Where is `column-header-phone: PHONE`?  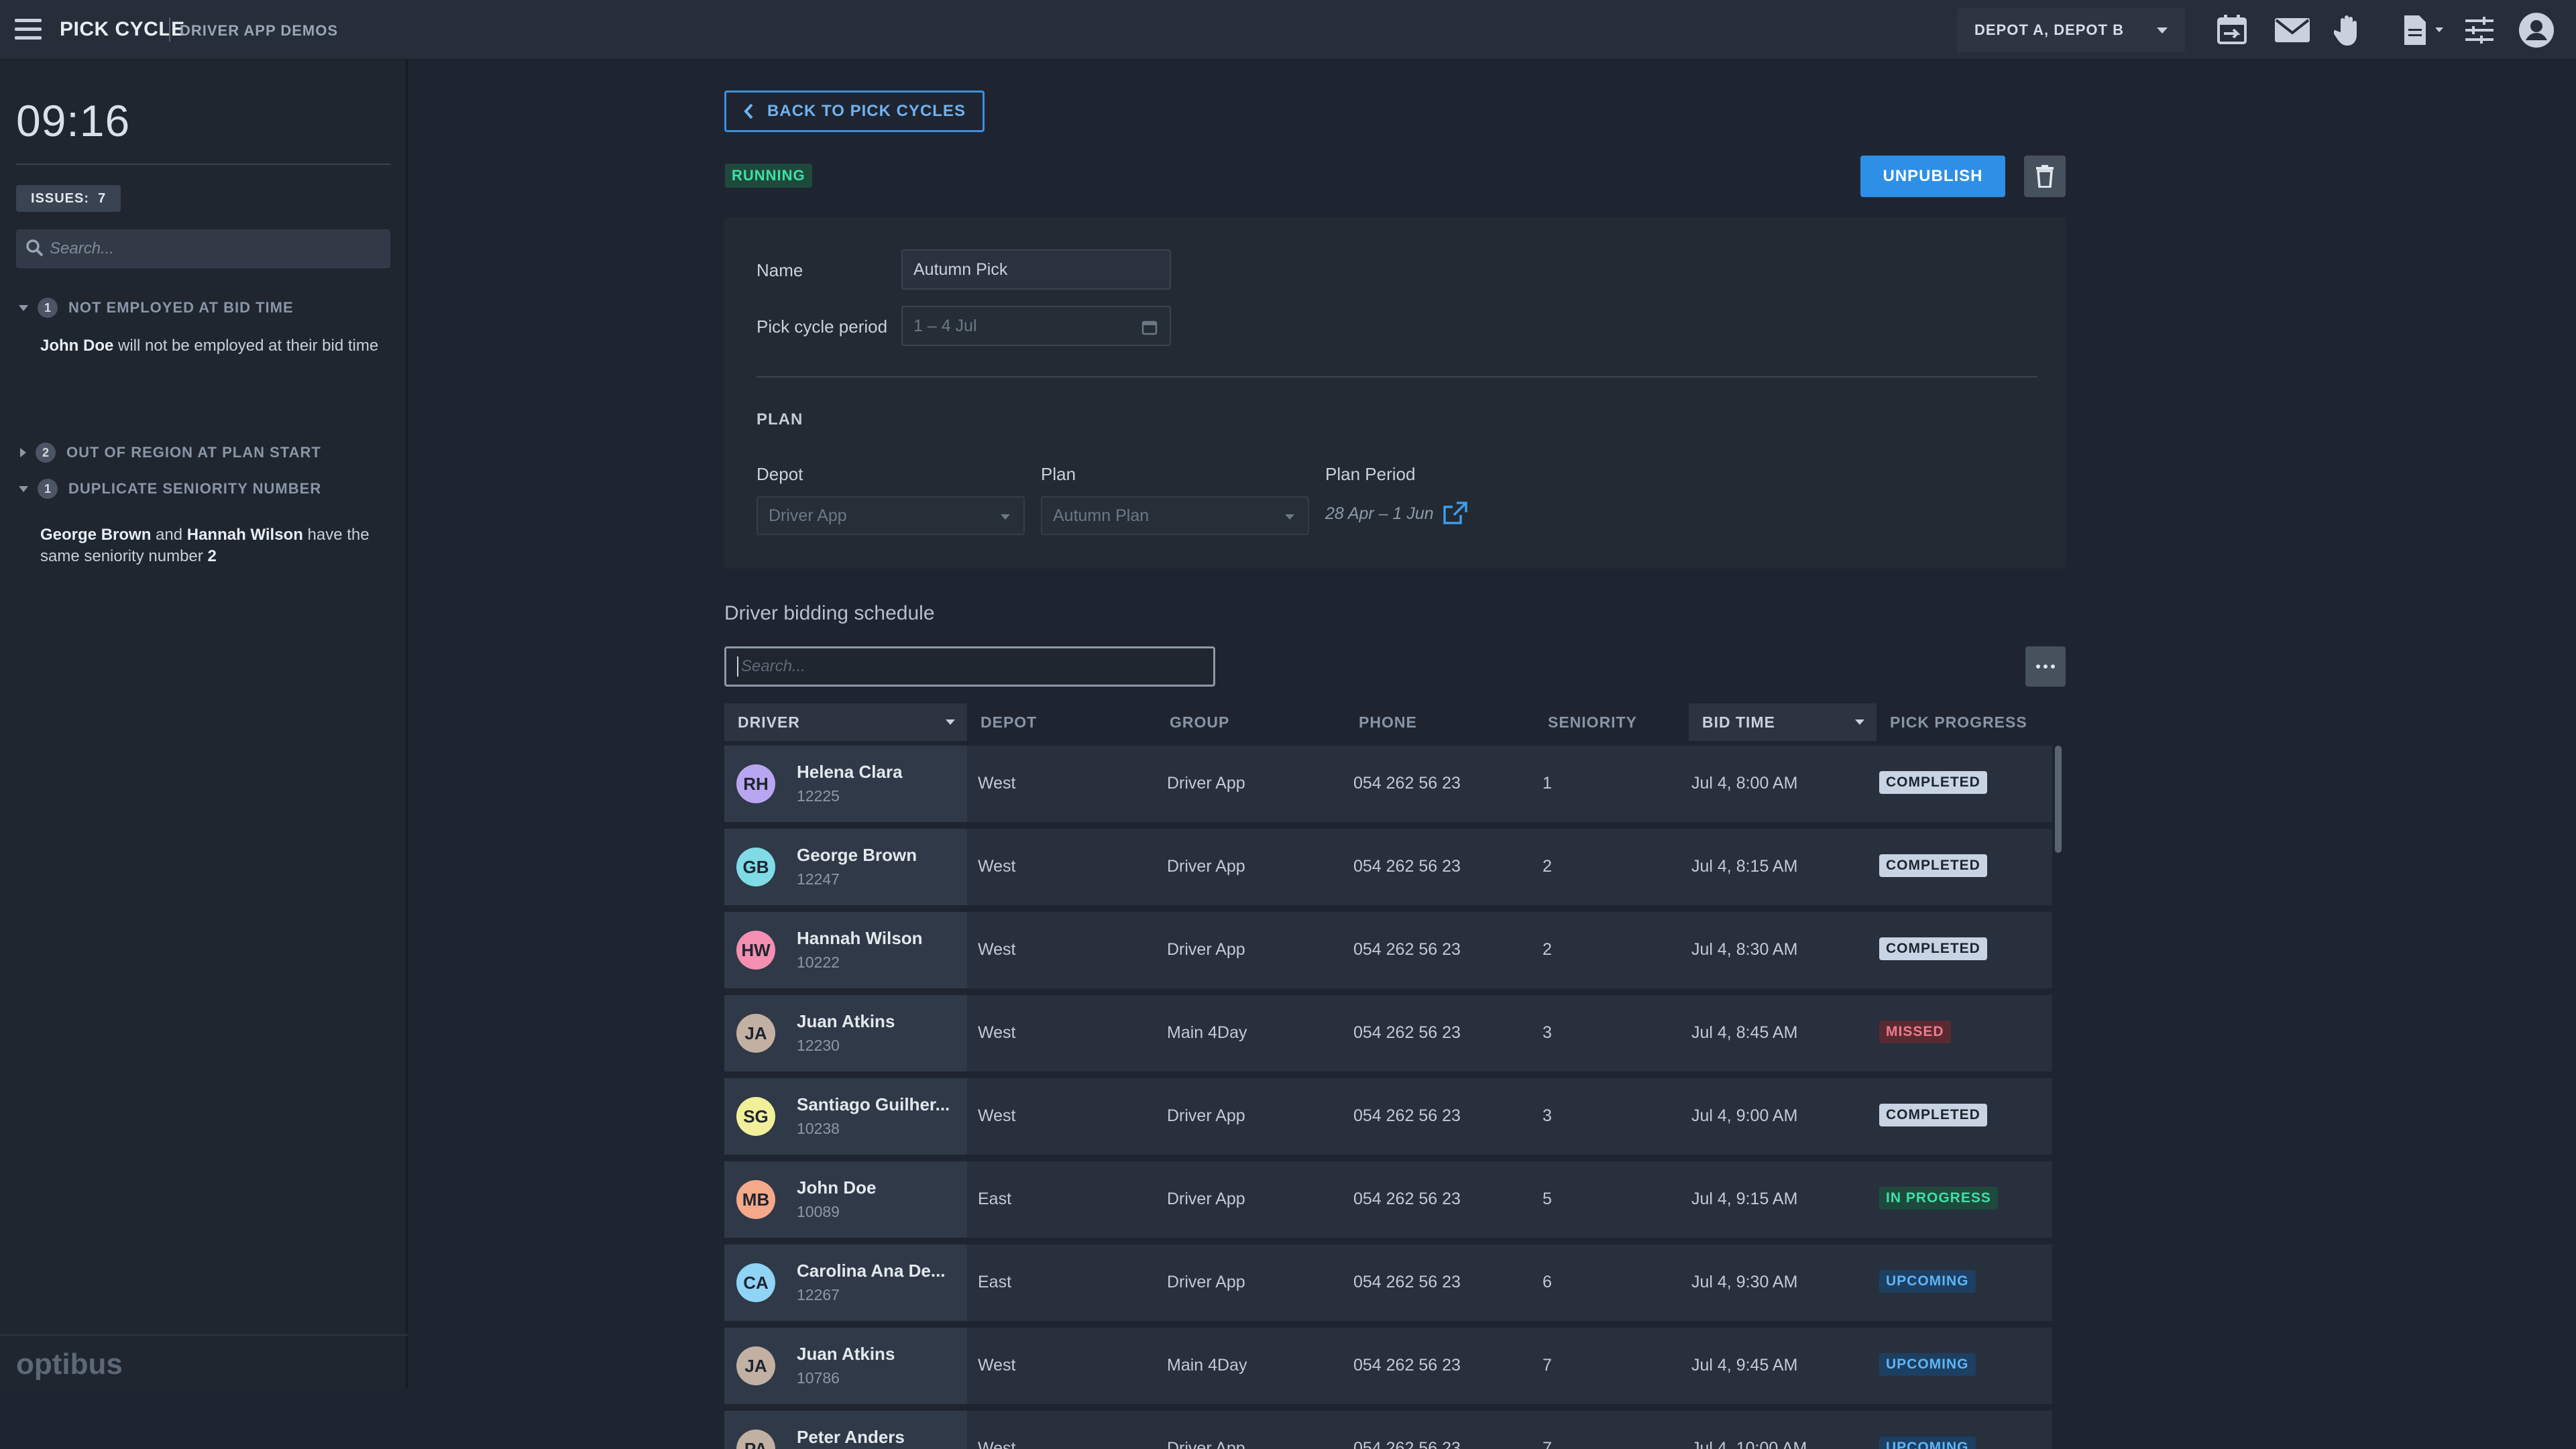 column-header-phone: PHONE is located at coordinates (1439, 722).